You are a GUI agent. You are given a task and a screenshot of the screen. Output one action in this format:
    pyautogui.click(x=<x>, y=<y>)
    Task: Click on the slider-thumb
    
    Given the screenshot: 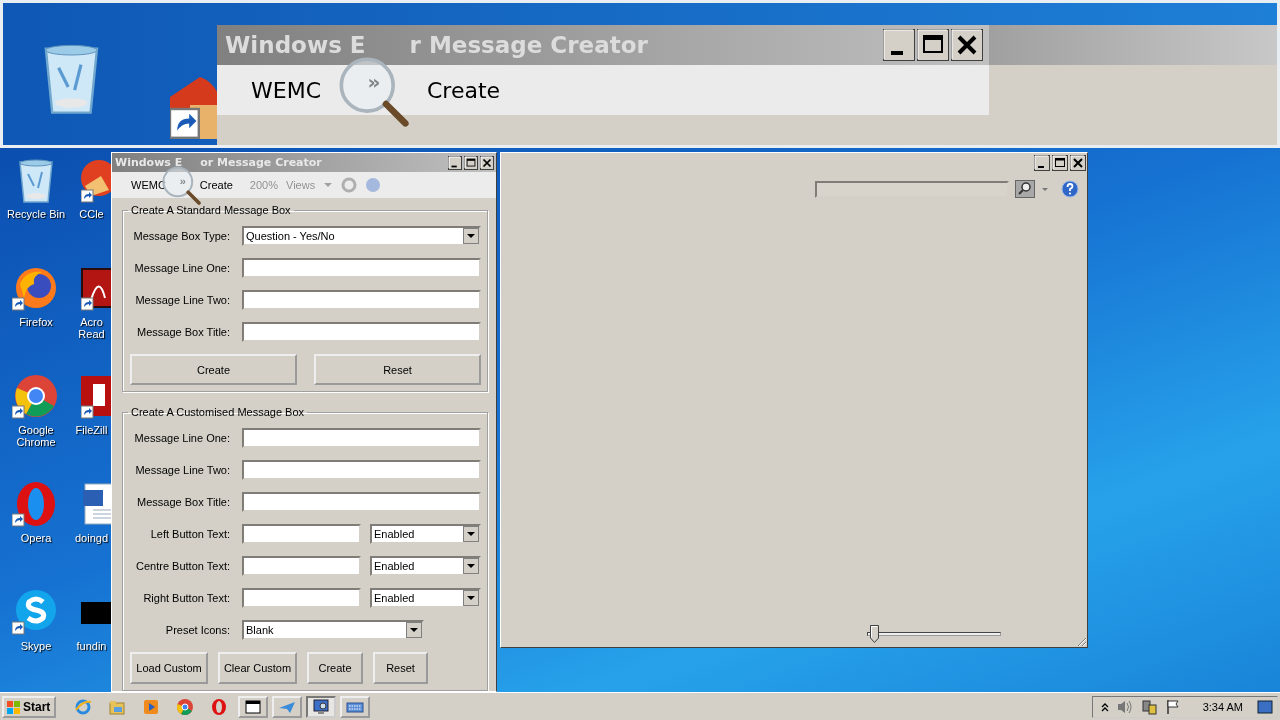 What is the action you would take?
    pyautogui.click(x=874, y=634)
    